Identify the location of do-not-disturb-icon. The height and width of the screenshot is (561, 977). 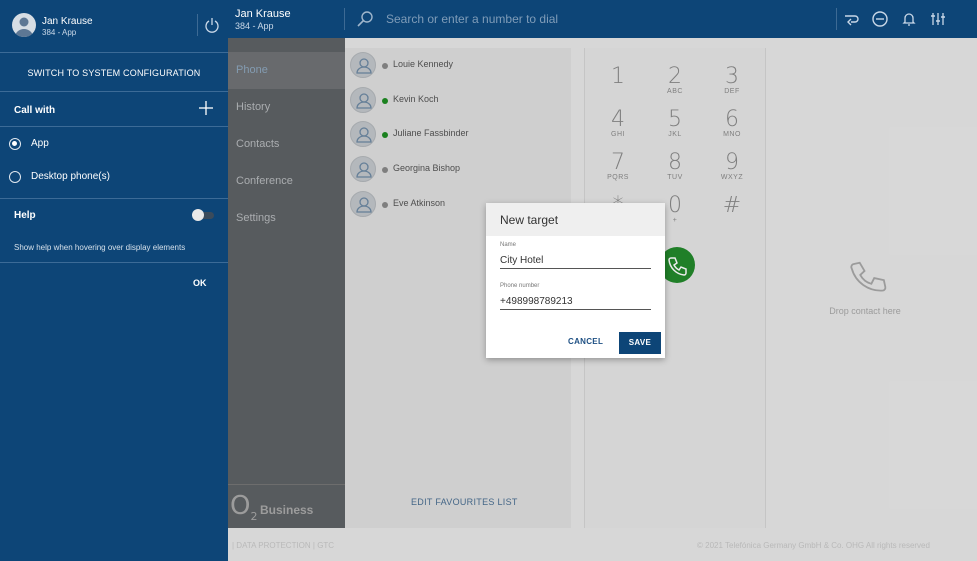
(880, 19).